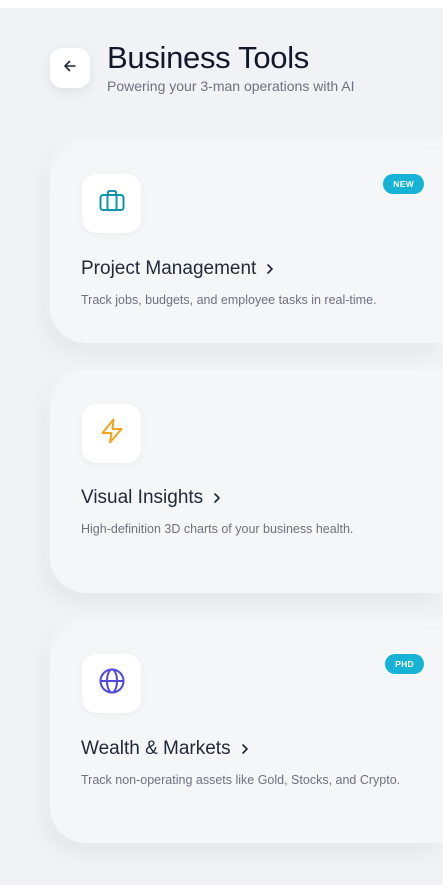  What do you see at coordinates (404, 664) in the screenshot?
I see `phd-badge: PHD` at bounding box center [404, 664].